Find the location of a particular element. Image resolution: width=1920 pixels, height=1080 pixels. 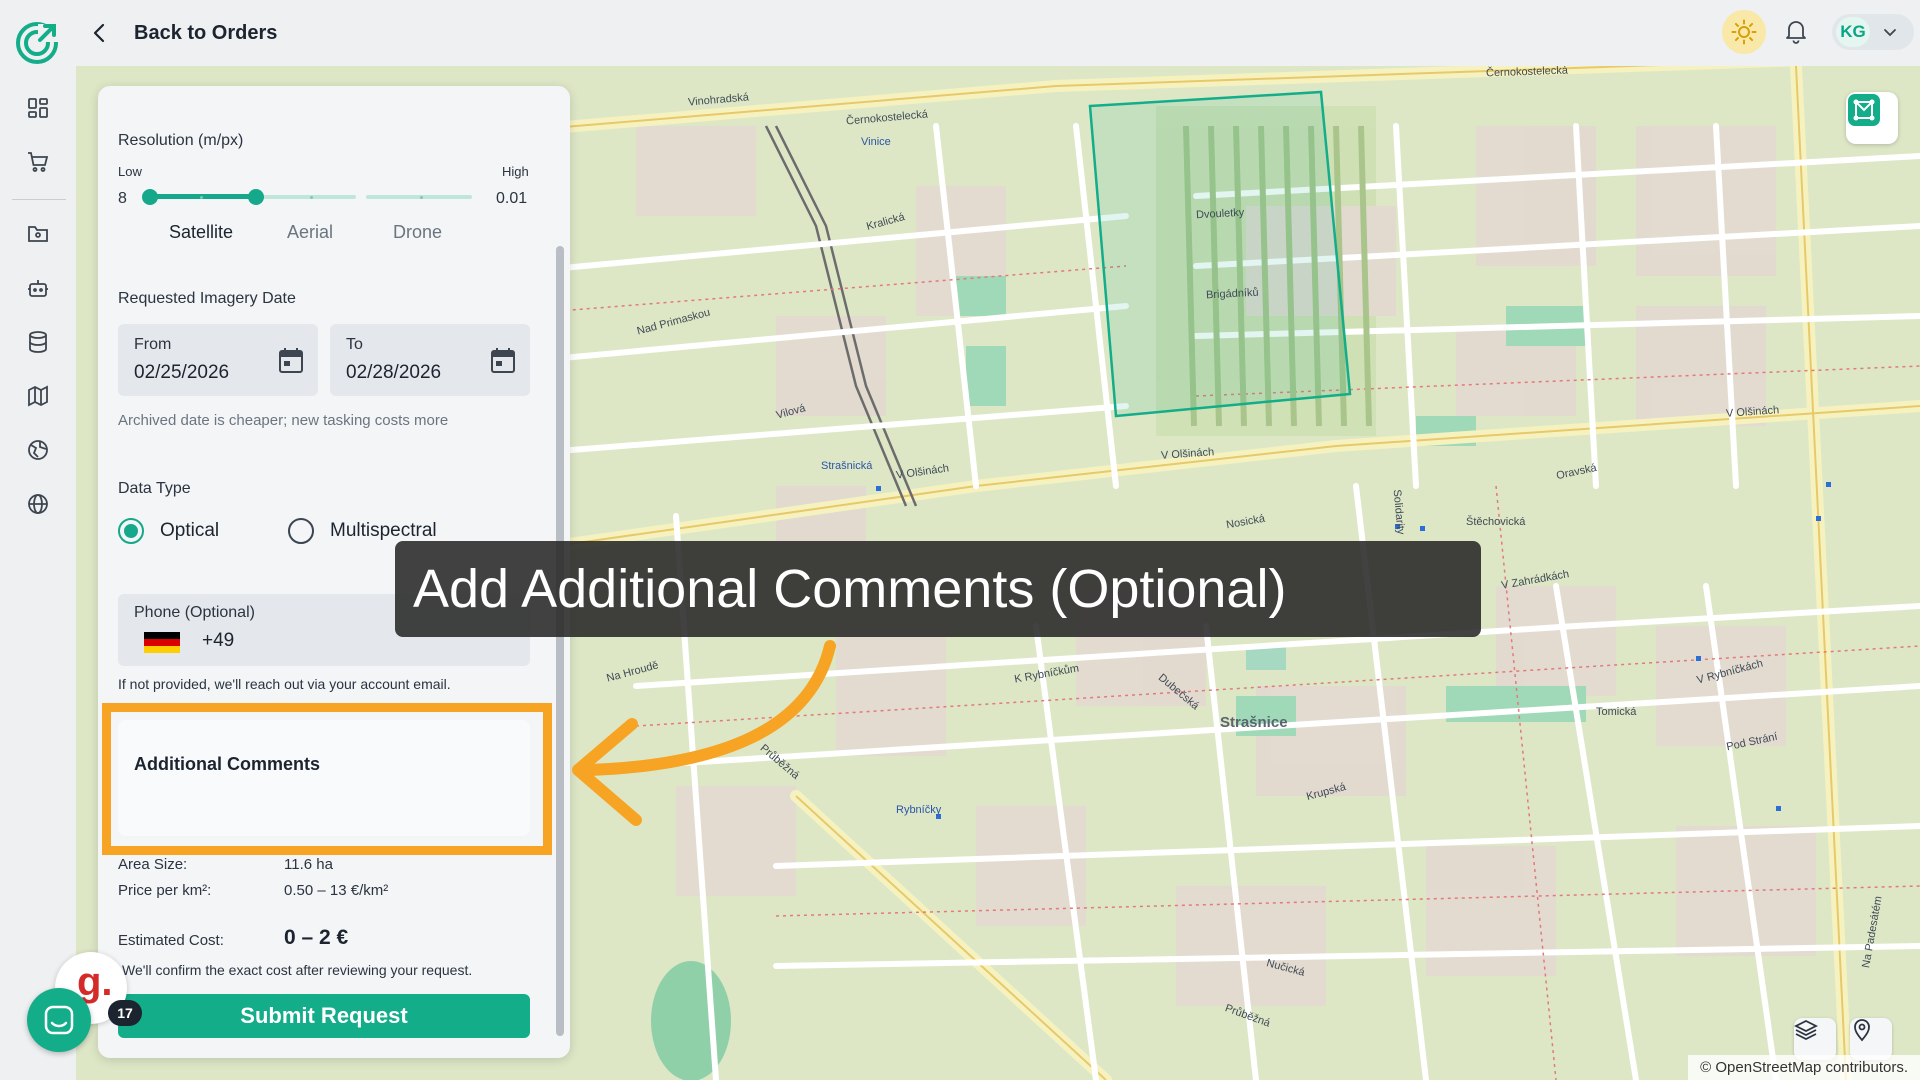

phone-input-value: +49 is located at coordinates (218, 641).